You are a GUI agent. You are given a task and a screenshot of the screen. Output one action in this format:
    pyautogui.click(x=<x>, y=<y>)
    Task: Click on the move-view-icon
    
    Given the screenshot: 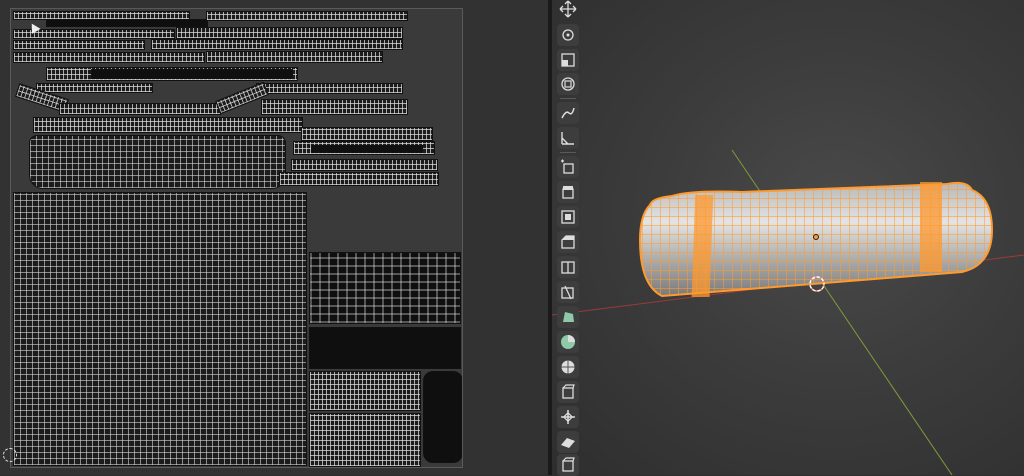 What is the action you would take?
    pyautogui.click(x=568, y=10)
    